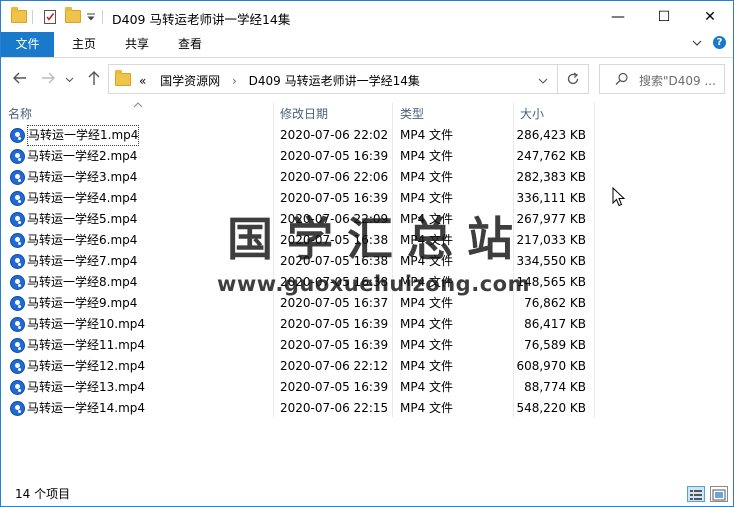 The height and width of the screenshot is (507, 734). What do you see at coordinates (710, 16) in the screenshot?
I see `close-button: ✕` at bounding box center [710, 16].